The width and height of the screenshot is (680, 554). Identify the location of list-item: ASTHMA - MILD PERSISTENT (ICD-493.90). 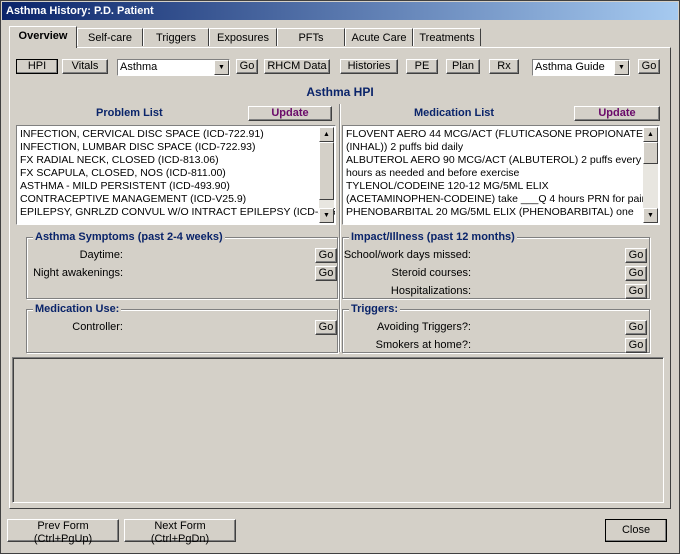
(168, 186).